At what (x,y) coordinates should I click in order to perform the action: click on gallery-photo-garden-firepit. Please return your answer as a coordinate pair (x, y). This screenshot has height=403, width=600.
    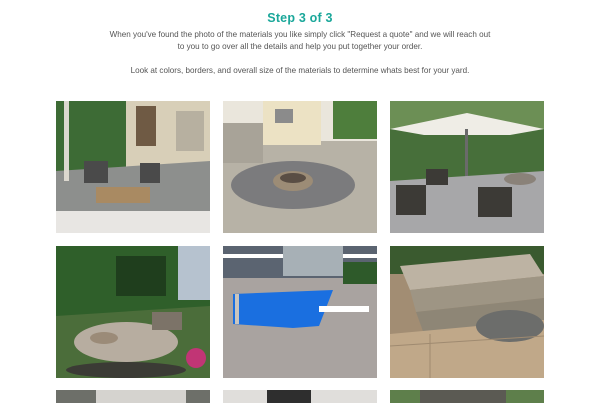
    Looking at the image, I should click on (133, 312).